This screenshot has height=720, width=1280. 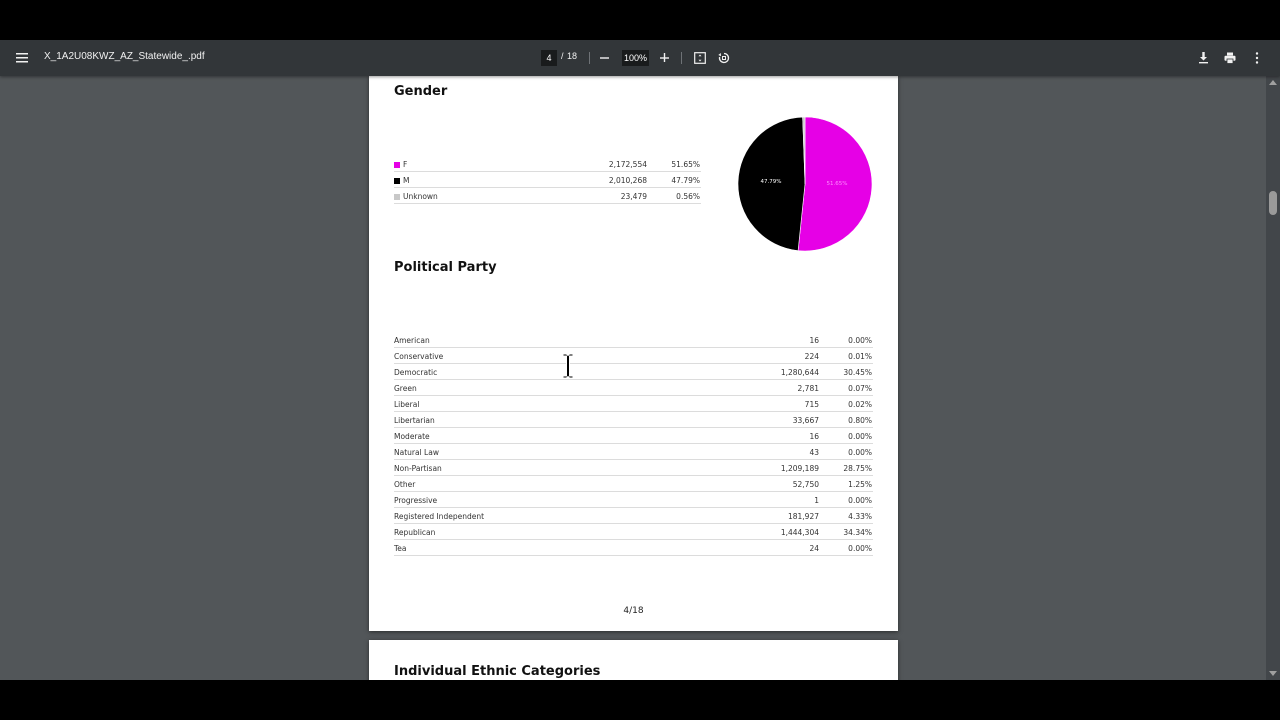 What do you see at coordinates (412, 436) in the screenshot?
I see `party-label: Moderate` at bounding box center [412, 436].